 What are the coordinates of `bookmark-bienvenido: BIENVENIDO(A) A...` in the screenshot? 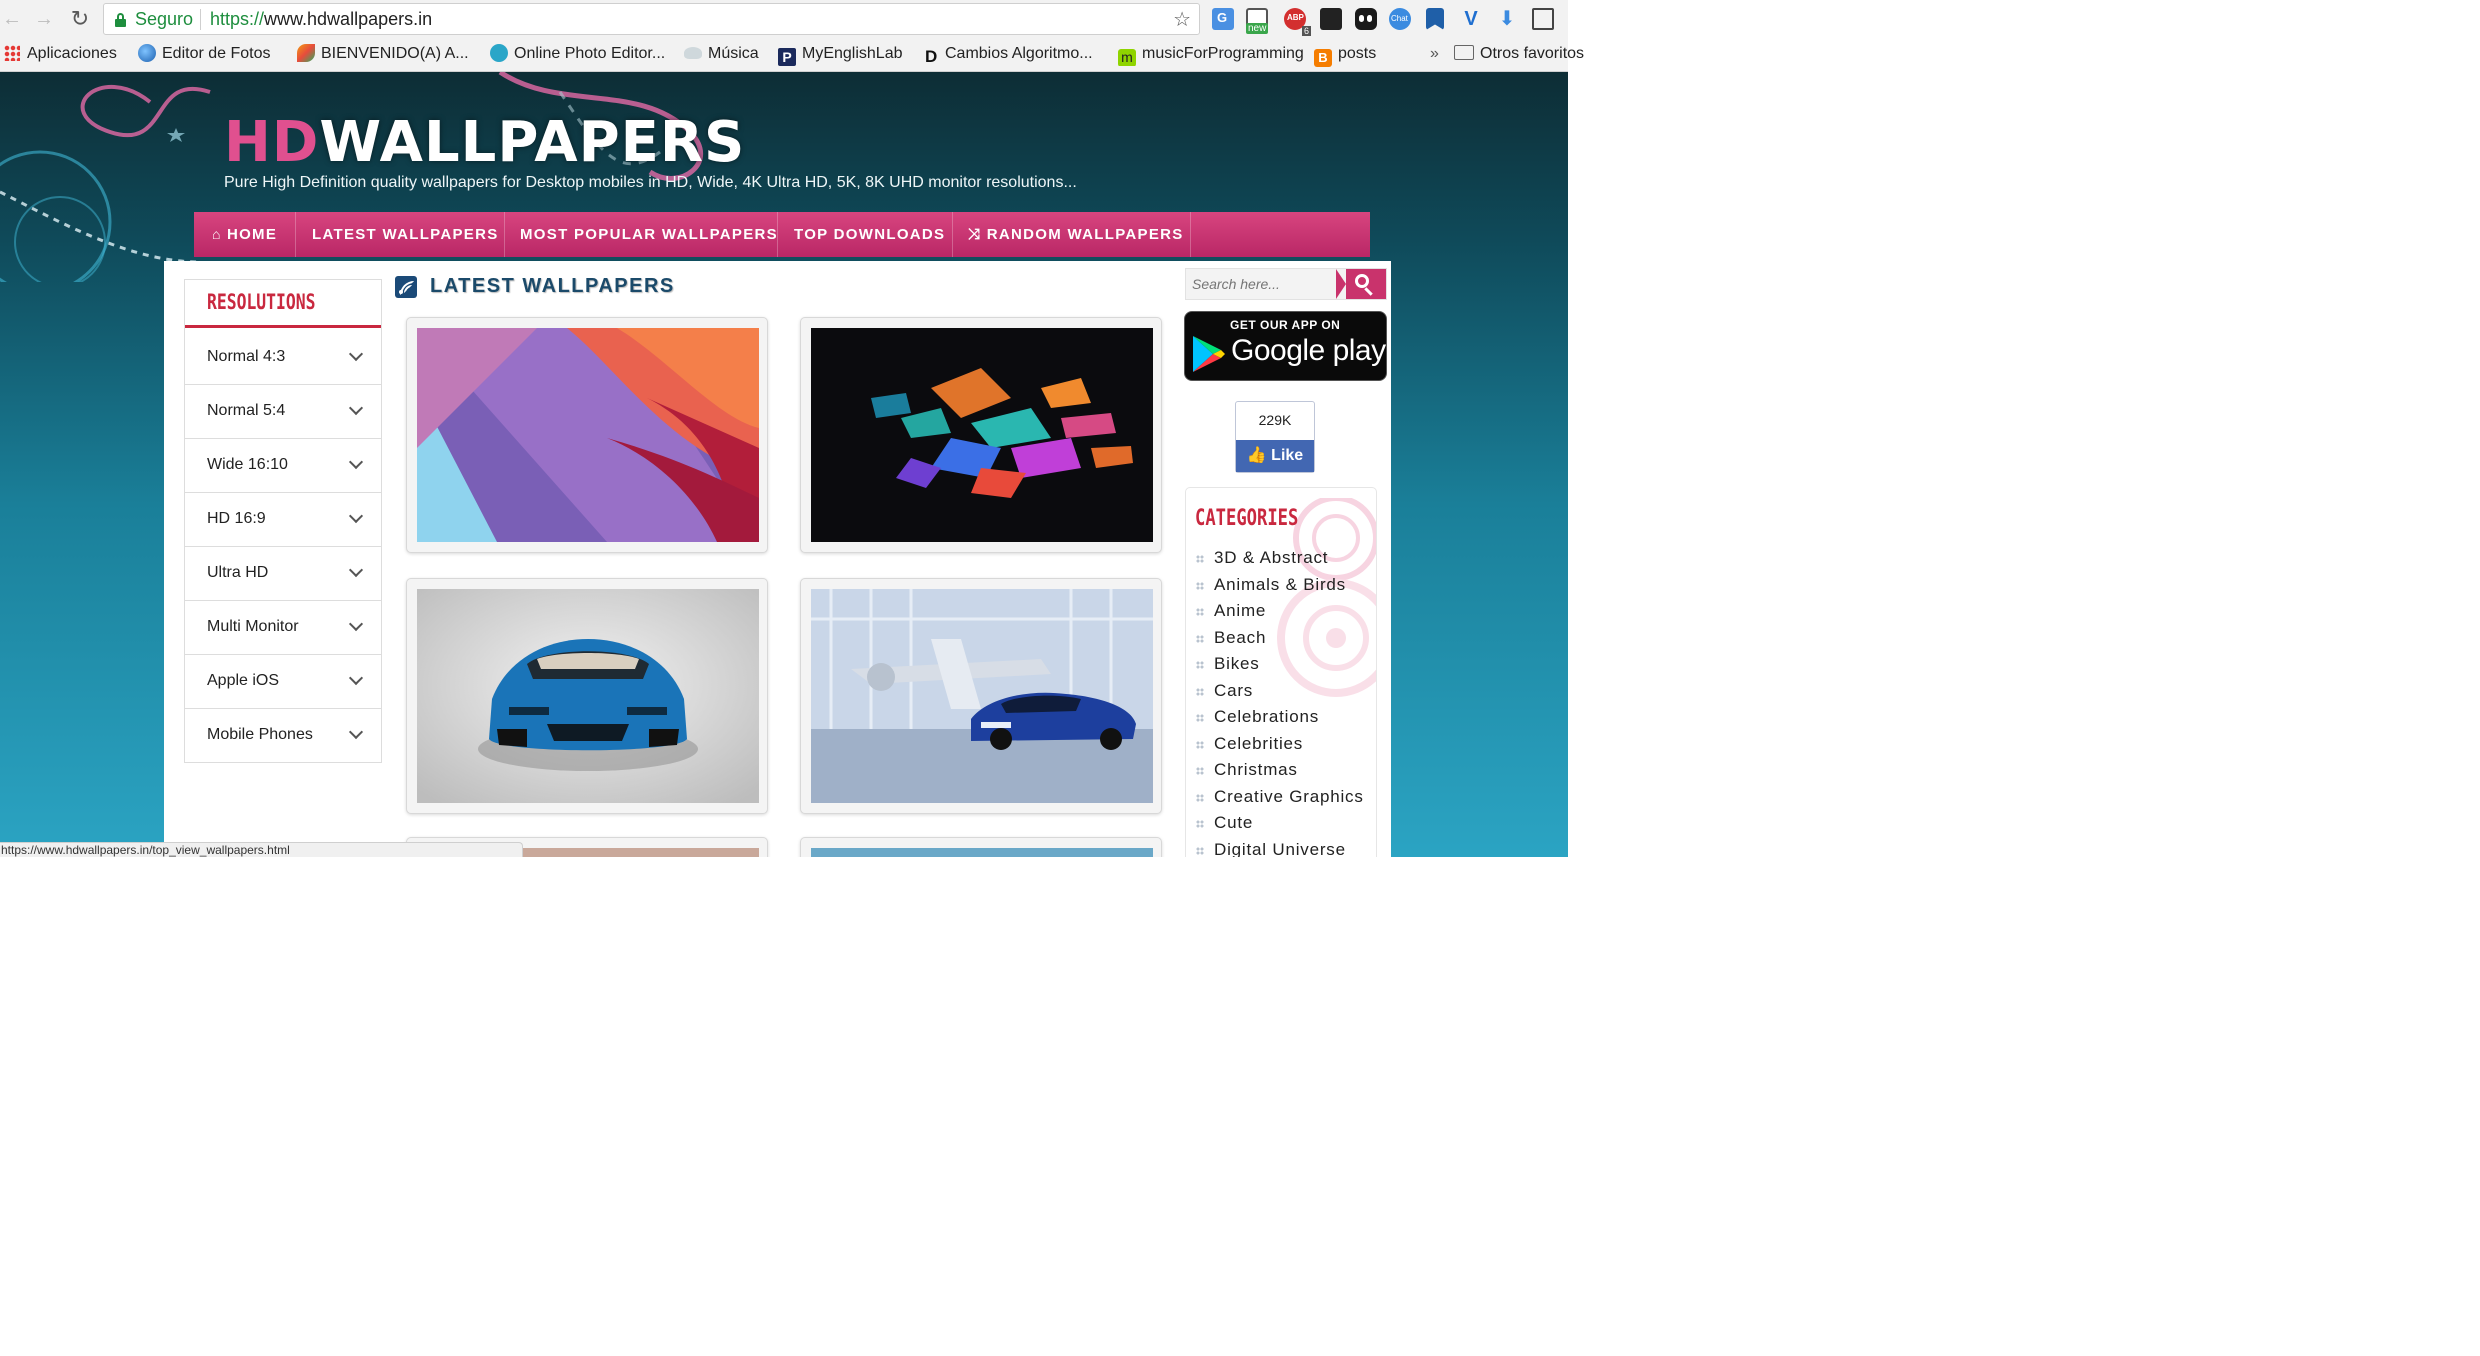 It's located at (383, 55).